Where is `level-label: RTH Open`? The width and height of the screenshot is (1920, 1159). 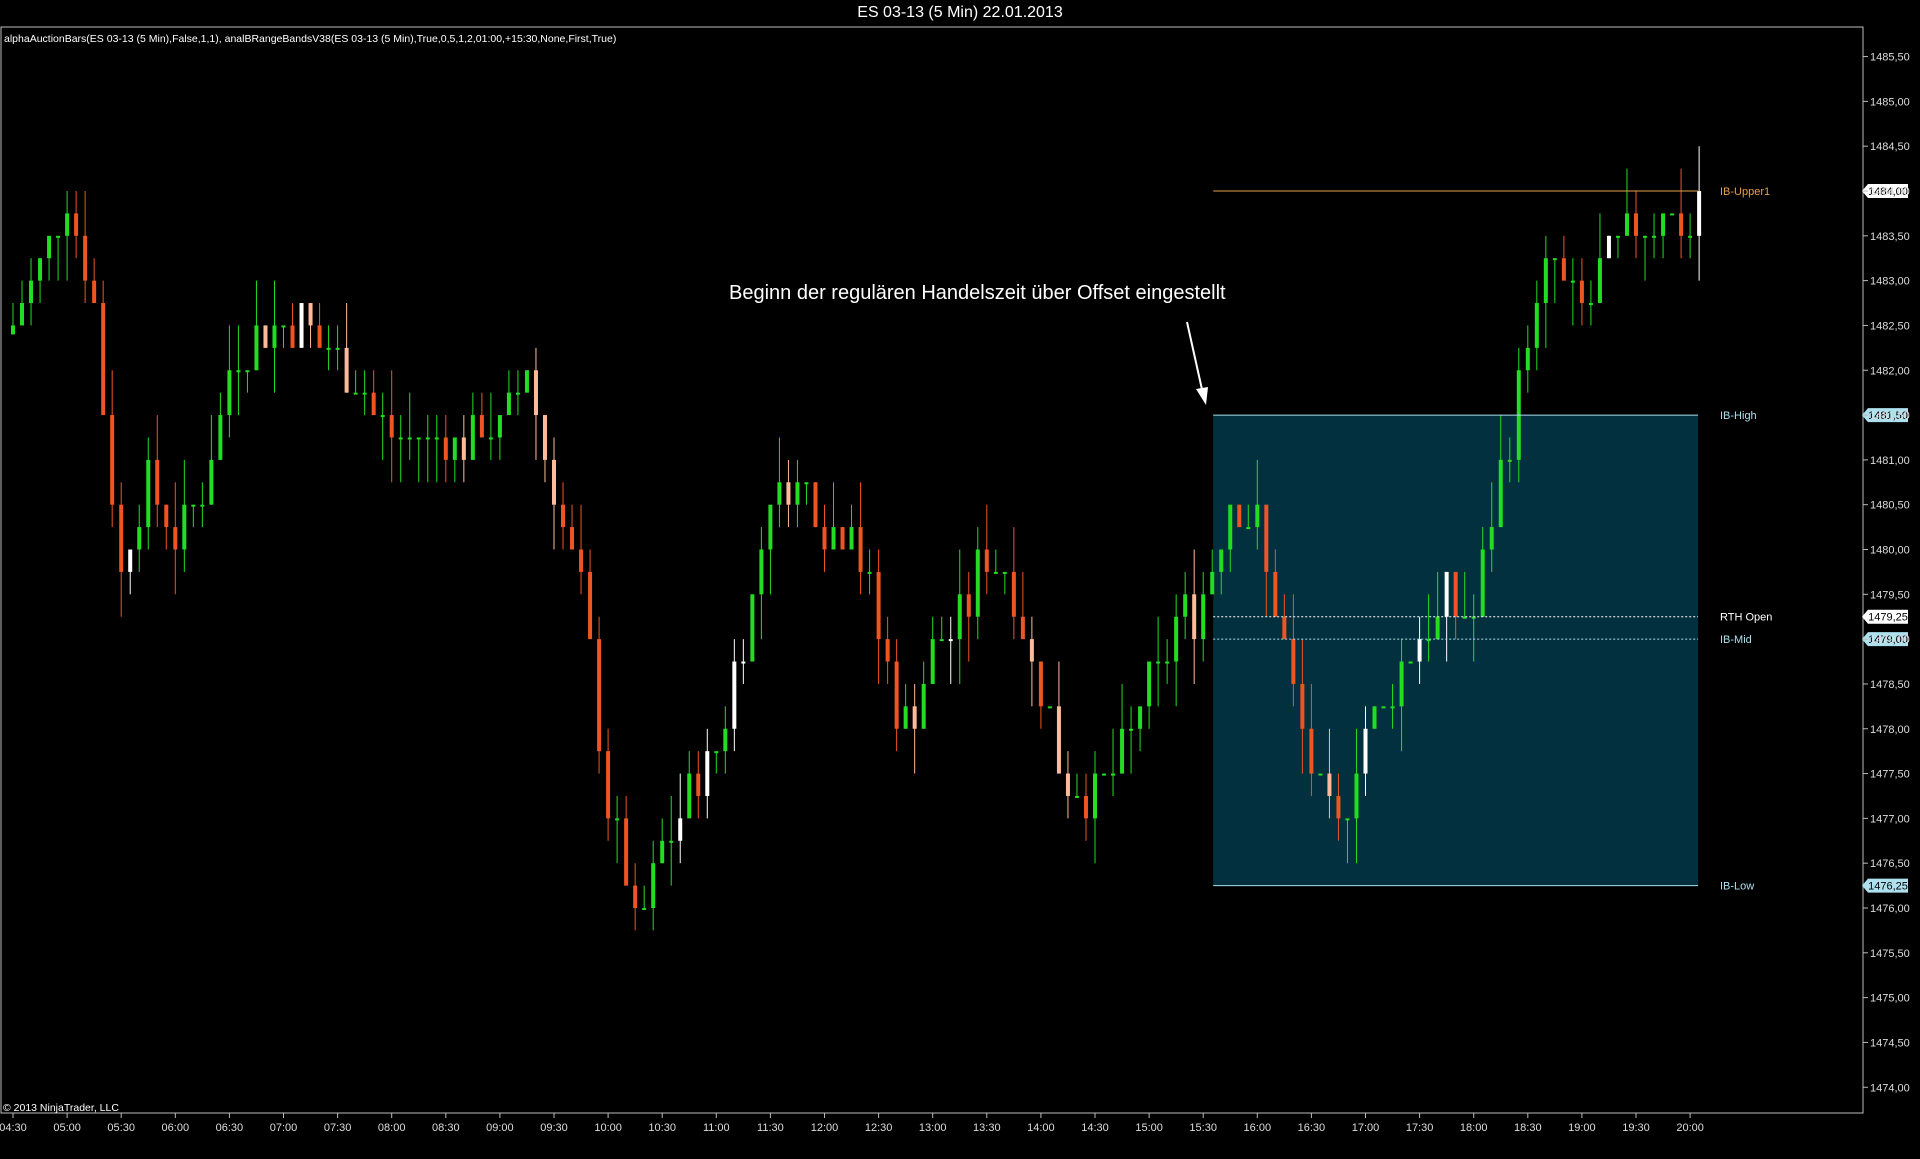
level-label: RTH Open is located at coordinates (1746, 618).